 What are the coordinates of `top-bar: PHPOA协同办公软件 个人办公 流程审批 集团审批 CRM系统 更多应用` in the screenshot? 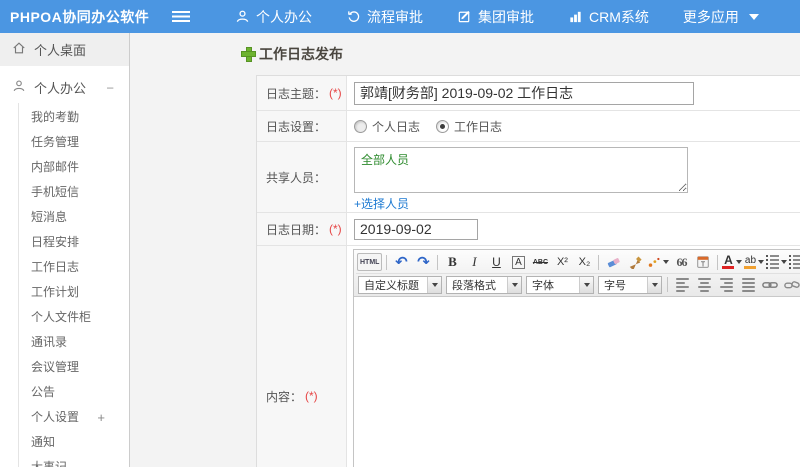 It's located at (400, 16).